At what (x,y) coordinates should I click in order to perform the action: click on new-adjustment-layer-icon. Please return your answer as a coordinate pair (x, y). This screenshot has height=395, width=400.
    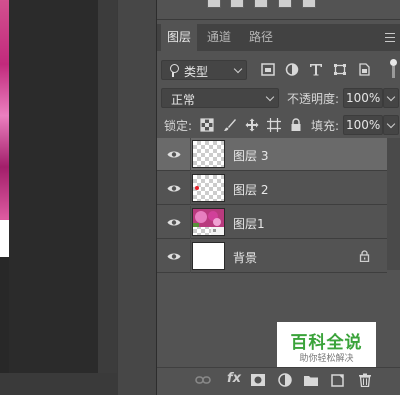
    Looking at the image, I should click on (285, 380).